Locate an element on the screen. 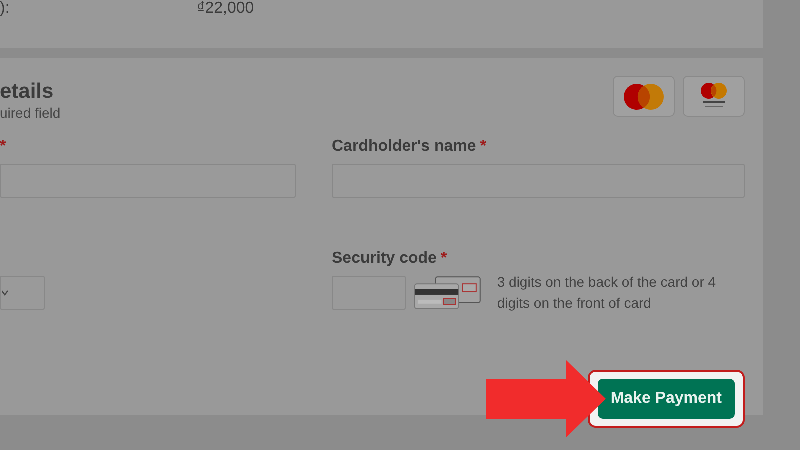 Image resolution: width=800 pixels, height=450 pixels. mastercard-logo is located at coordinates (644, 96).